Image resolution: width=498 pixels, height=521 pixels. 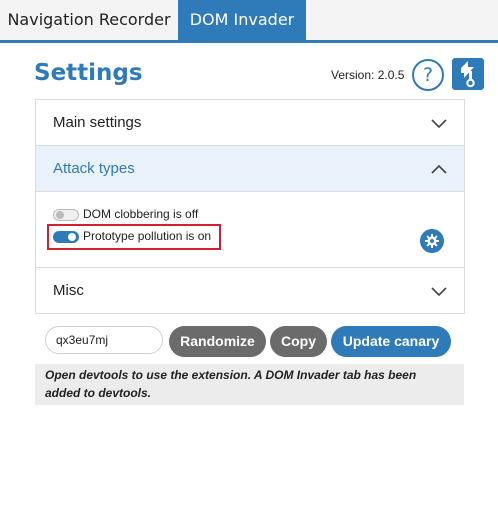 What do you see at coordinates (250, 123) in the screenshot?
I see `main-settings-header: Main settings` at bounding box center [250, 123].